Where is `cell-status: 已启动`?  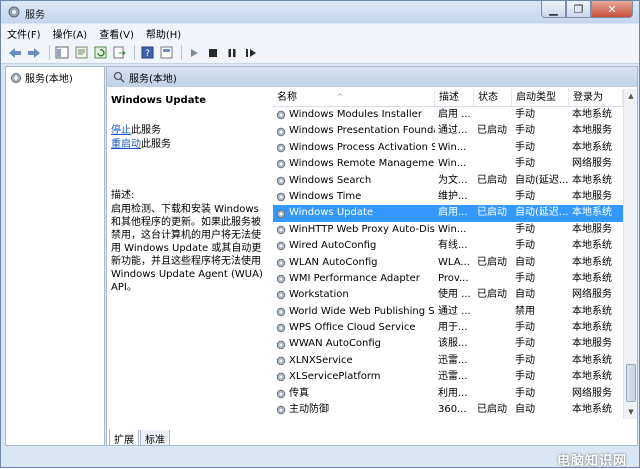 cell-status: 已启动 is located at coordinates (492, 262).